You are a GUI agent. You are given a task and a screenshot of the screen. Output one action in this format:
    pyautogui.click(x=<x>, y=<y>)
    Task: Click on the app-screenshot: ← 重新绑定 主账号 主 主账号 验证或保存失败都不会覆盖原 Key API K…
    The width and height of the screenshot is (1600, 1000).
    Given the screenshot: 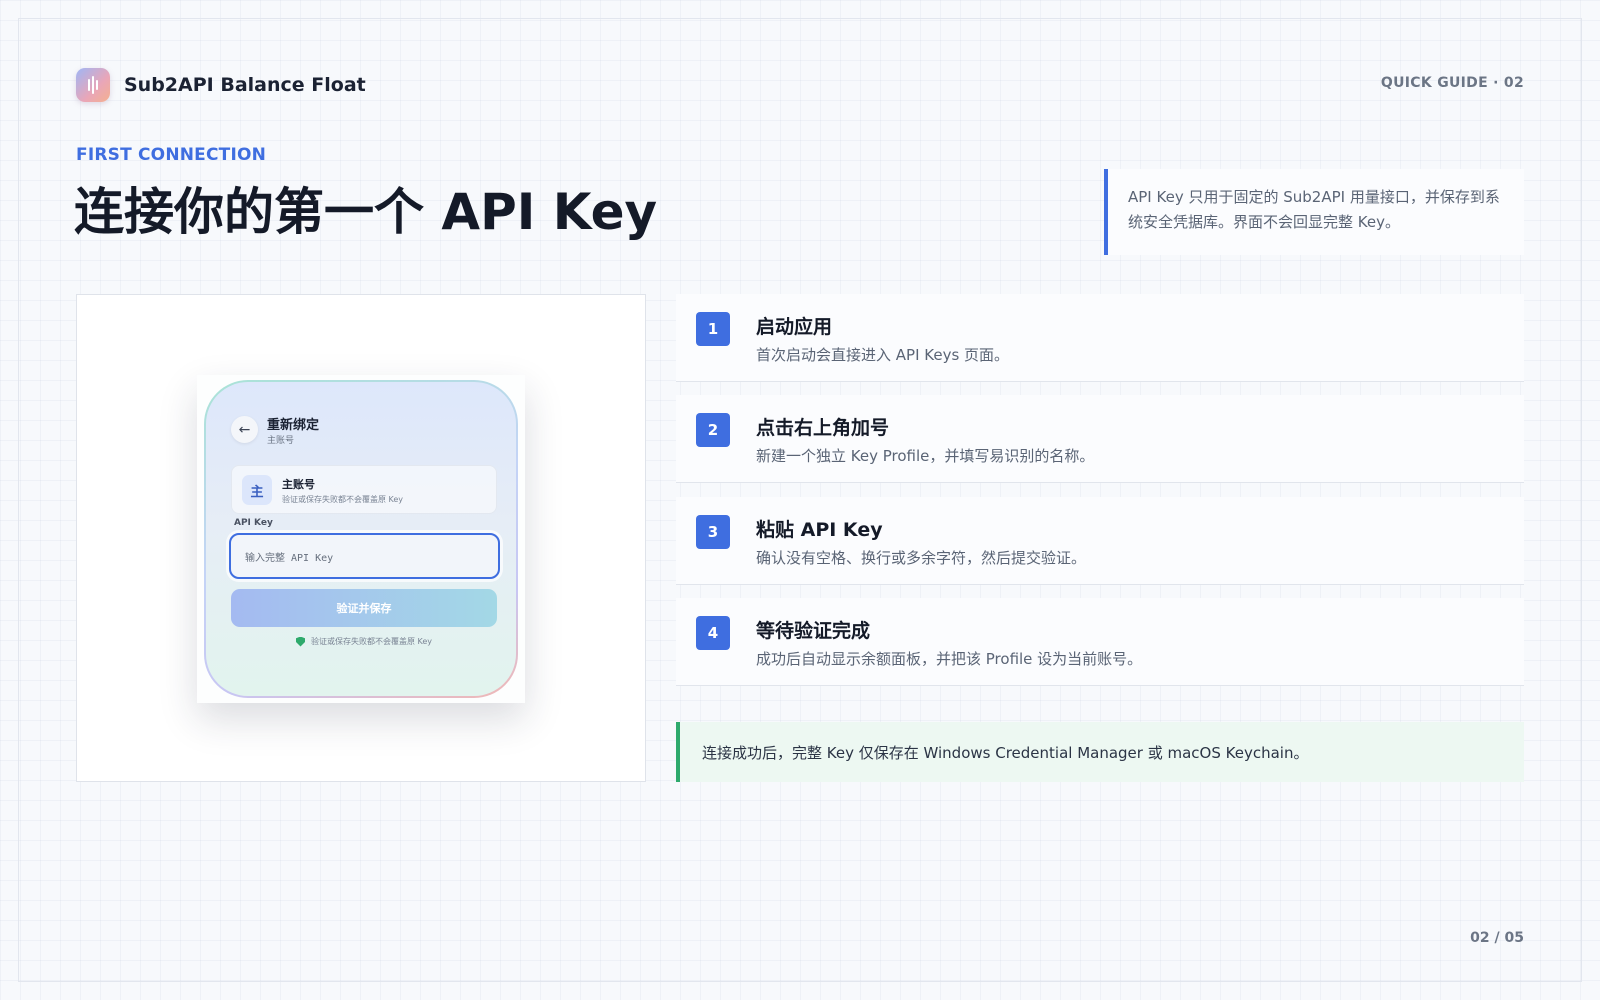 What is the action you would take?
    pyautogui.click(x=361, y=539)
    